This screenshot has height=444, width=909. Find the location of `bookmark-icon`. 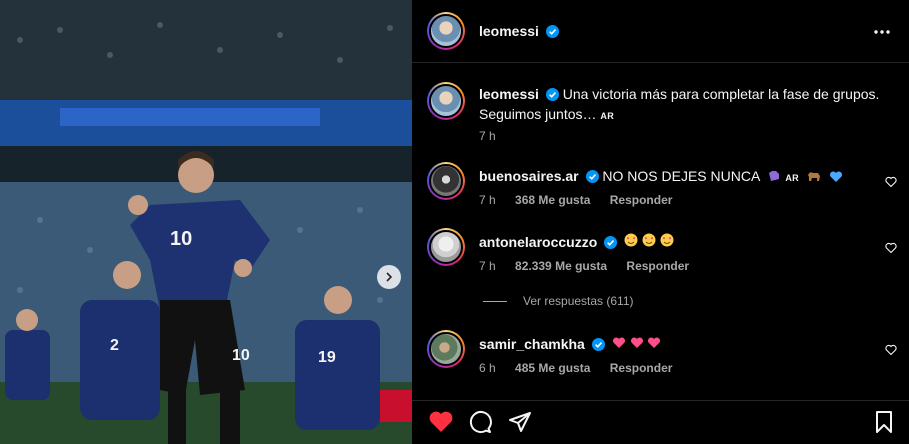

bookmark-icon is located at coordinates (884, 422).